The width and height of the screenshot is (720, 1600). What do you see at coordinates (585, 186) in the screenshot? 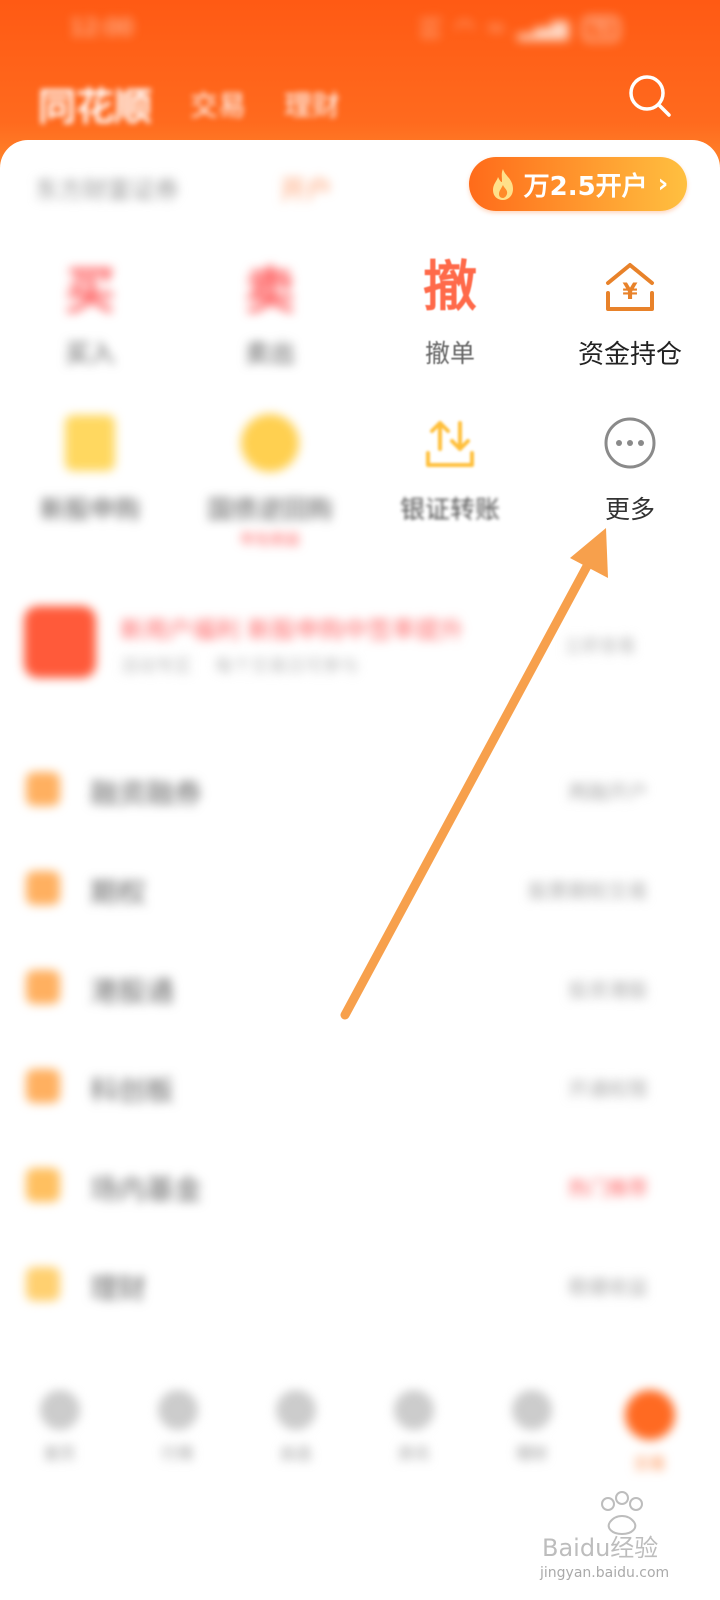
I see `open-account-label: 万2.5开户` at bounding box center [585, 186].